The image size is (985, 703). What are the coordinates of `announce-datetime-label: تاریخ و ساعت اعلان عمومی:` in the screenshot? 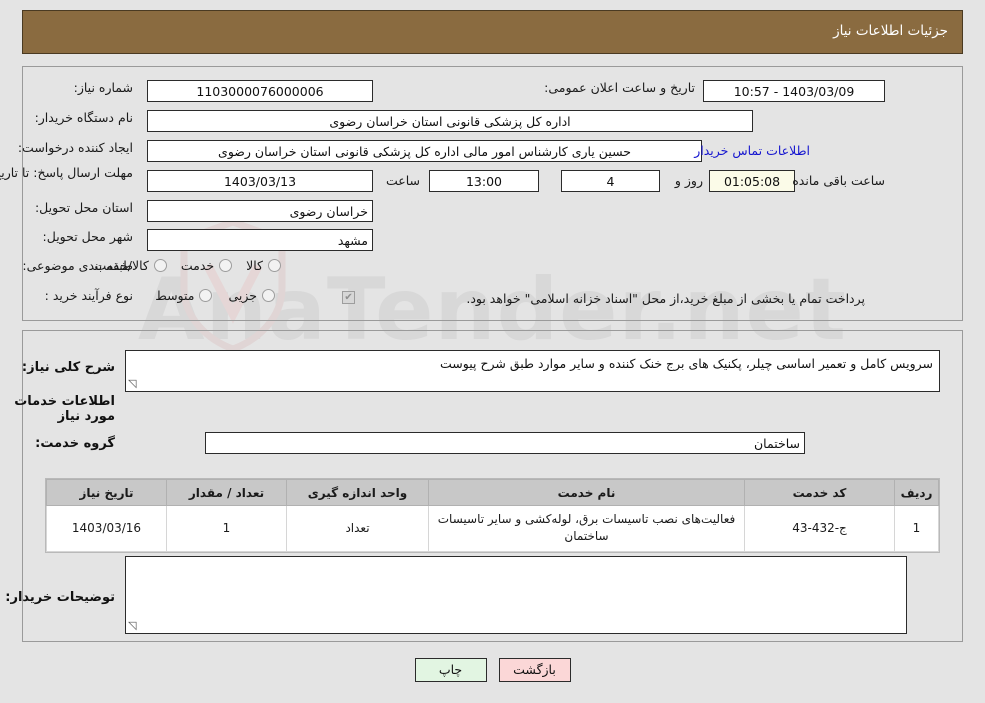 It's located at (619, 87).